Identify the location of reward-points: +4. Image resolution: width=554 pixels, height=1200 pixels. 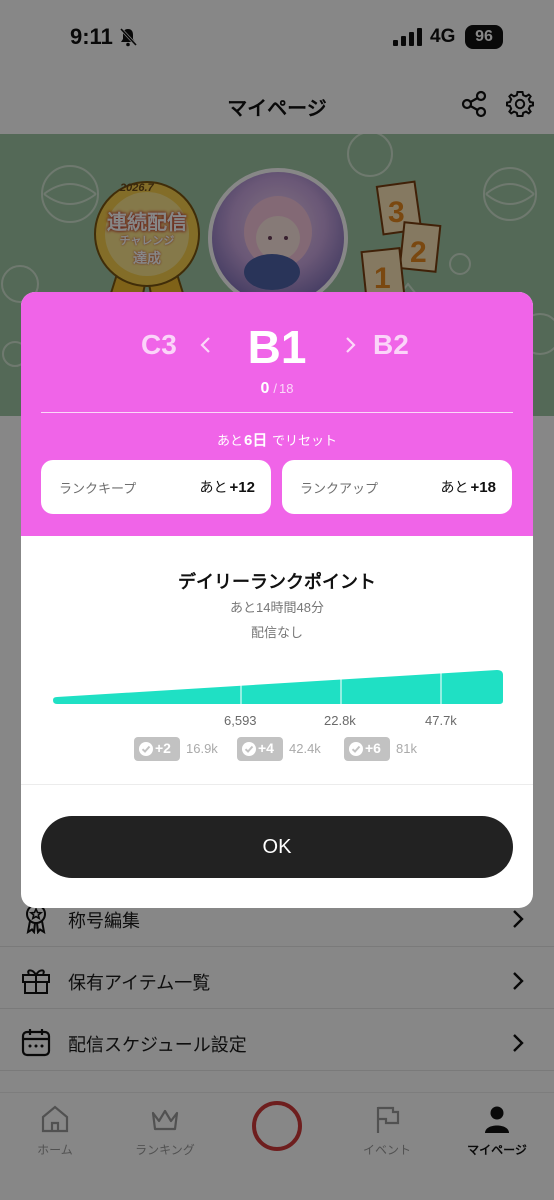
(266, 748).